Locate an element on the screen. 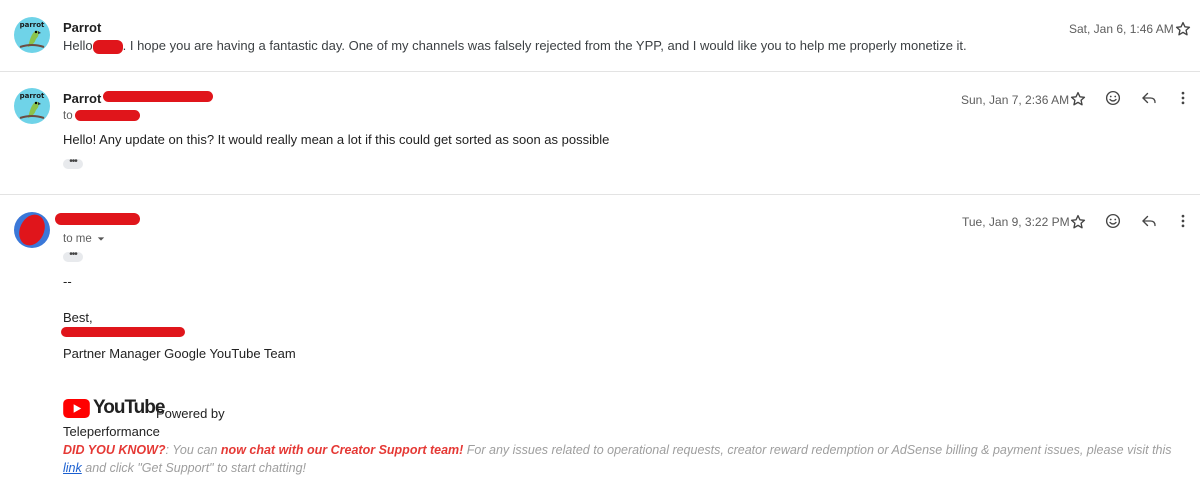 This screenshot has width=1200, height=487. support-link: link is located at coordinates (72, 468).